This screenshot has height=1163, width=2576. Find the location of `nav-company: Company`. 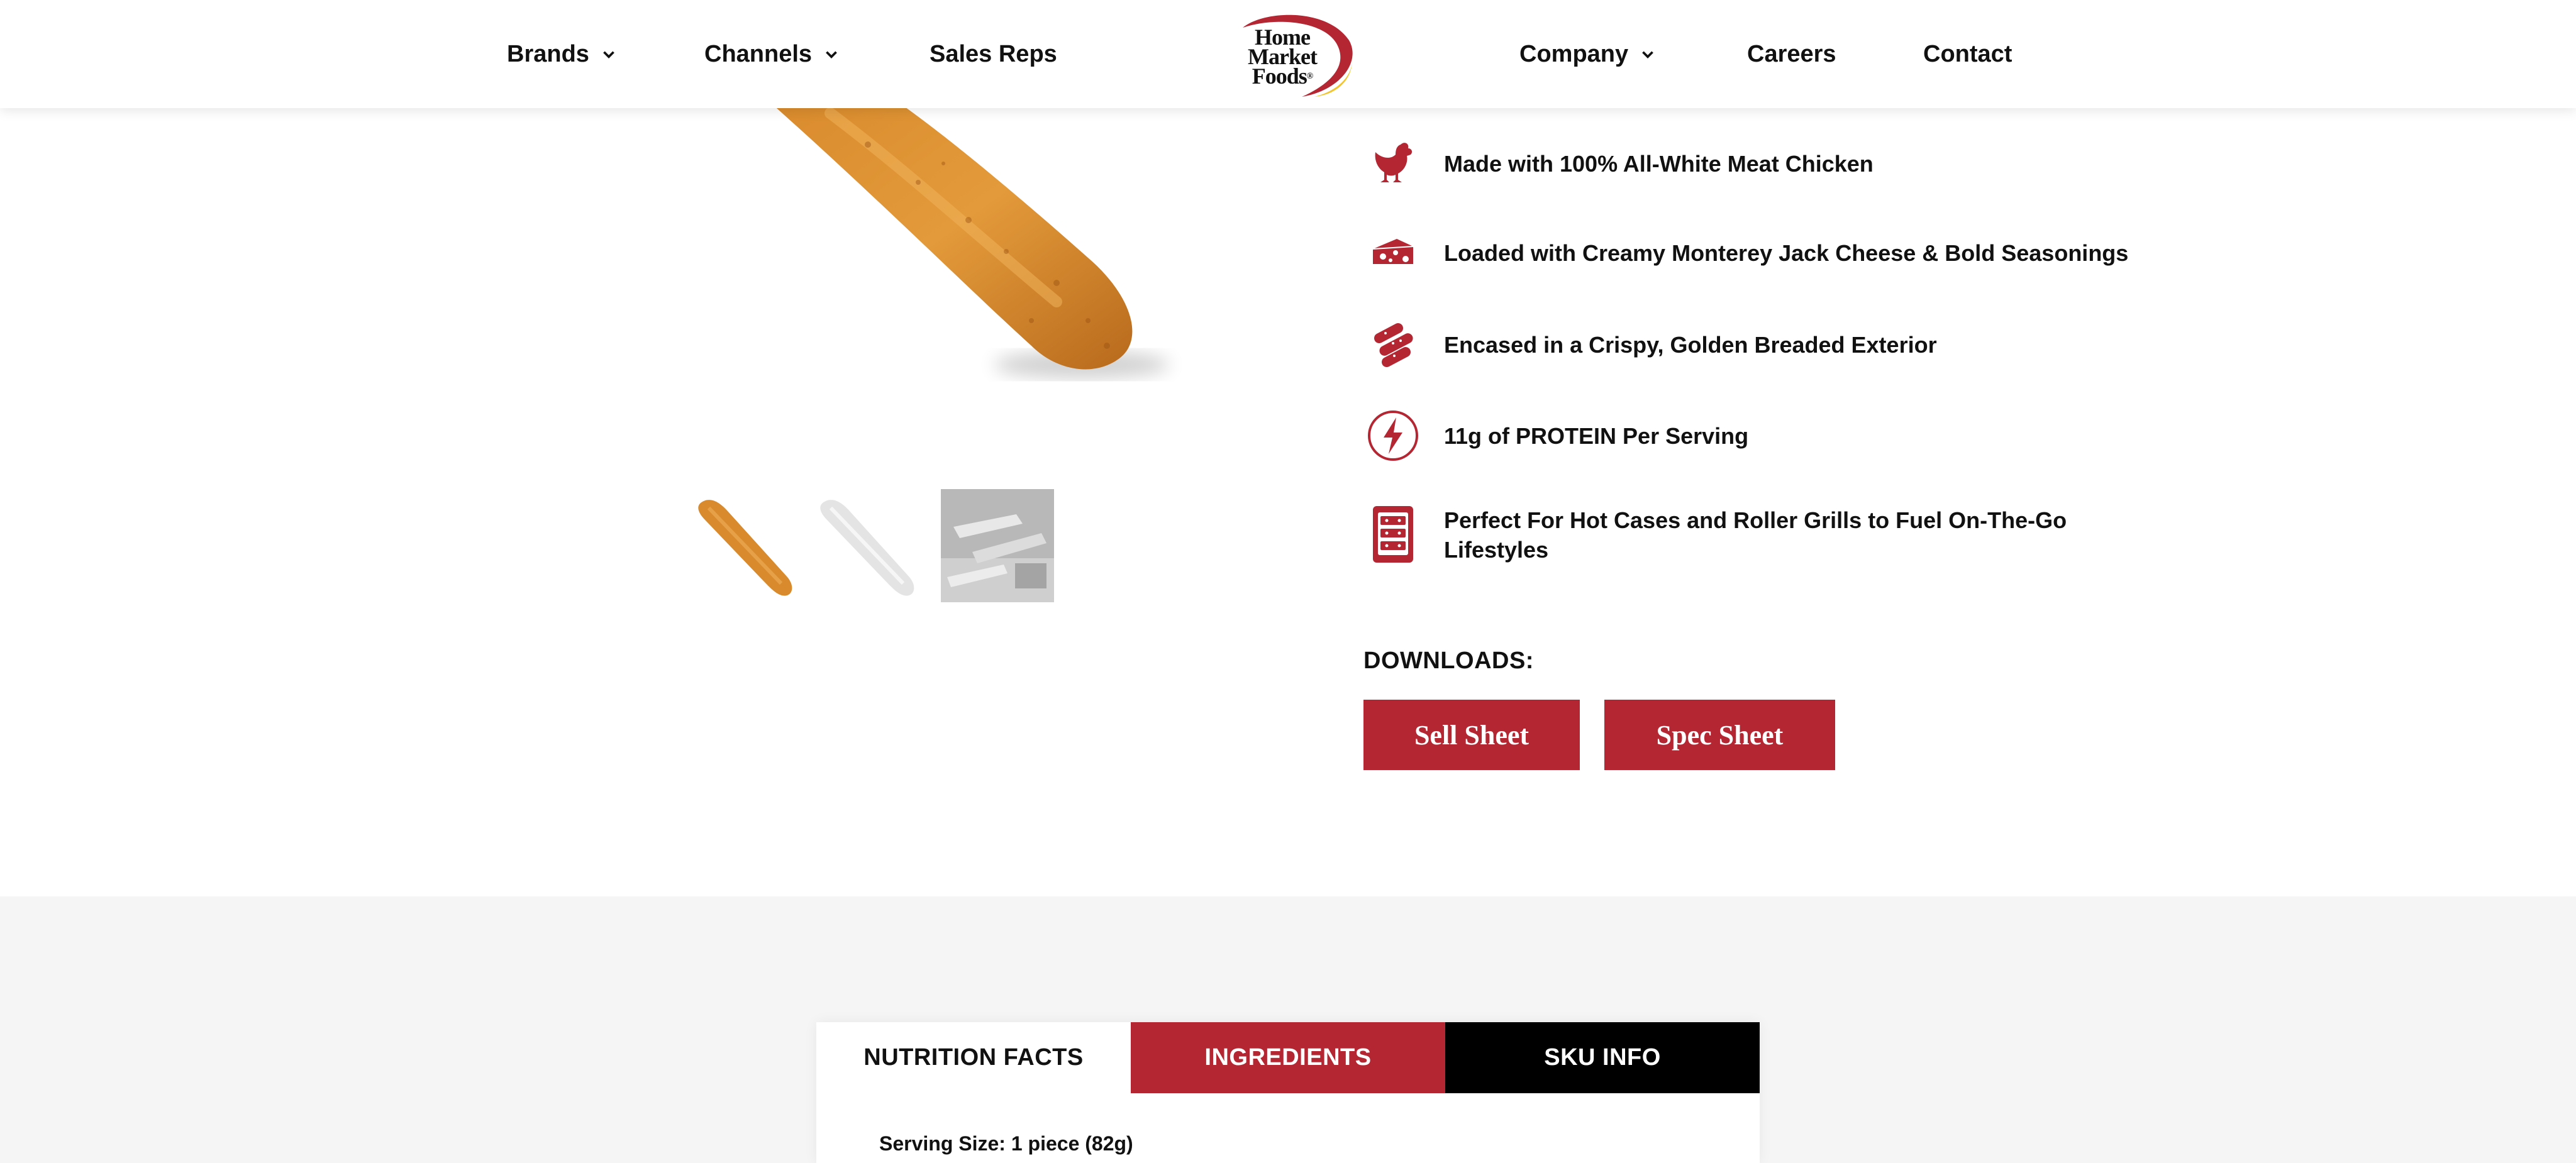

nav-company: Company is located at coordinates (1587, 54).